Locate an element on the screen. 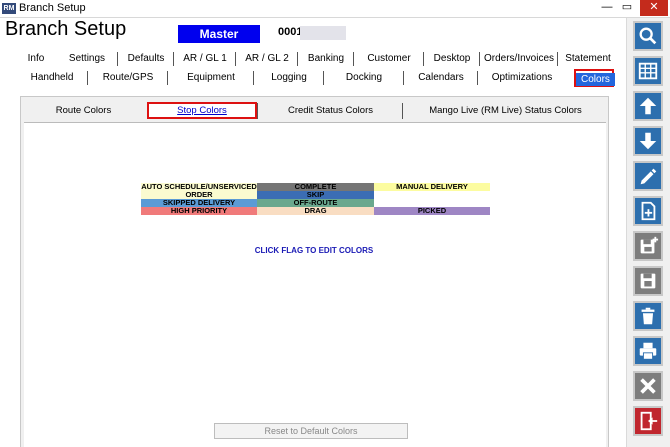 This screenshot has height=447, width=670. print-button is located at coordinates (648, 351).